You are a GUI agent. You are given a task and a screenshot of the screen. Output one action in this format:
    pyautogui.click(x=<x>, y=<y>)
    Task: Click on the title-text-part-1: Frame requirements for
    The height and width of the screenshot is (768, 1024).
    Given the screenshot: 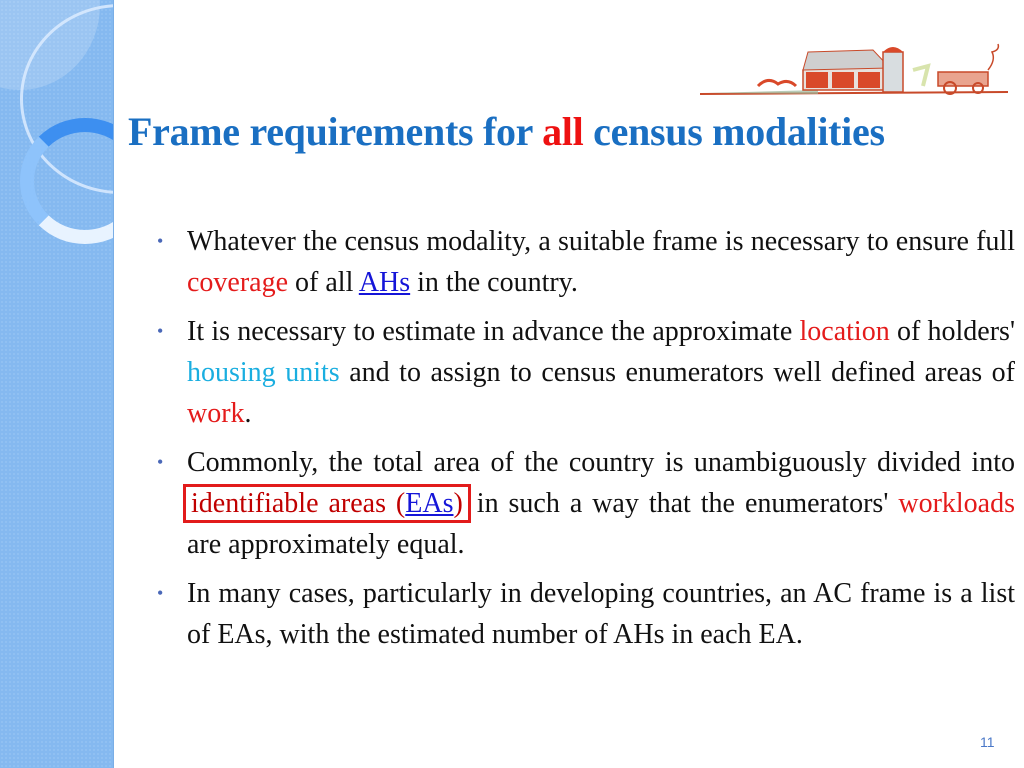 What is the action you would take?
    pyautogui.click(x=335, y=131)
    